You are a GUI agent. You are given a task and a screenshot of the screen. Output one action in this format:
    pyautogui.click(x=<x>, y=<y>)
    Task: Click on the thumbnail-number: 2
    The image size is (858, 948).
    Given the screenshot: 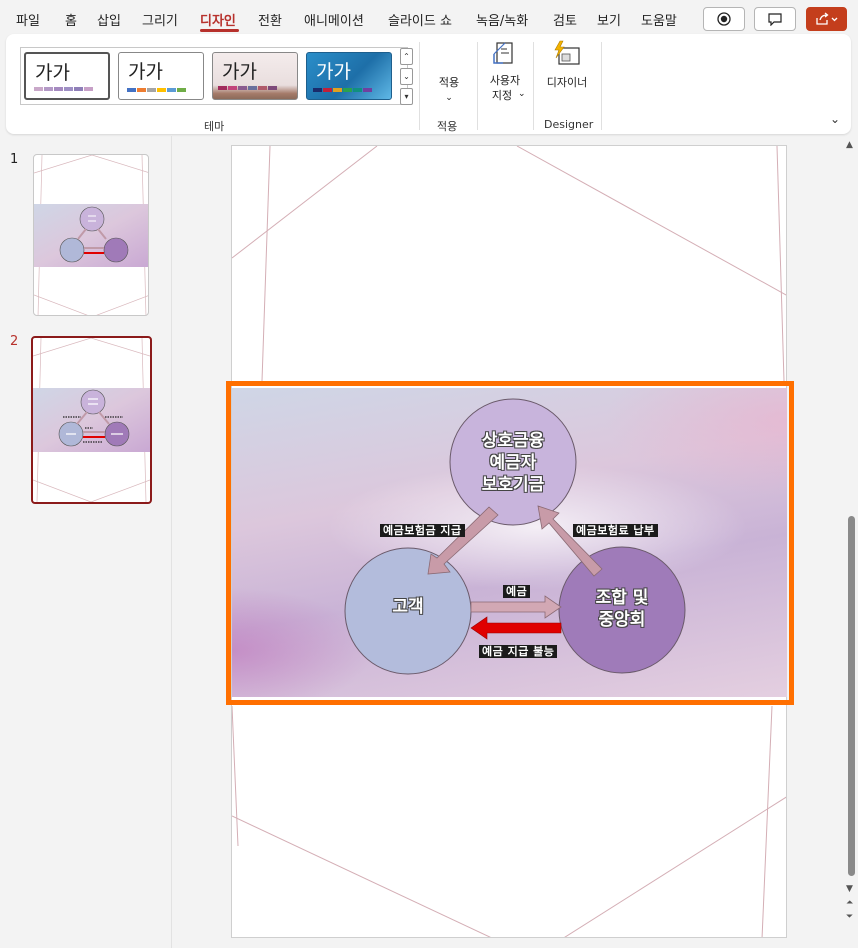 What is the action you would take?
    pyautogui.click(x=14, y=341)
    